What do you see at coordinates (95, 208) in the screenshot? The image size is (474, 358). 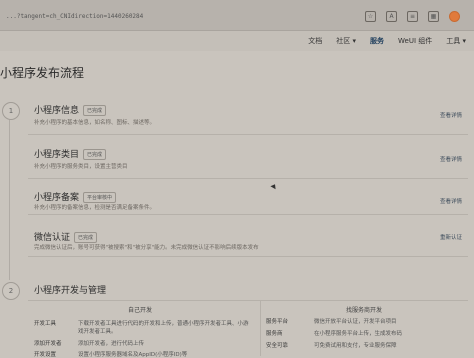 I see `card-desc: 补充小程序的备案信息，检测是否满足备案条件。` at bounding box center [95, 208].